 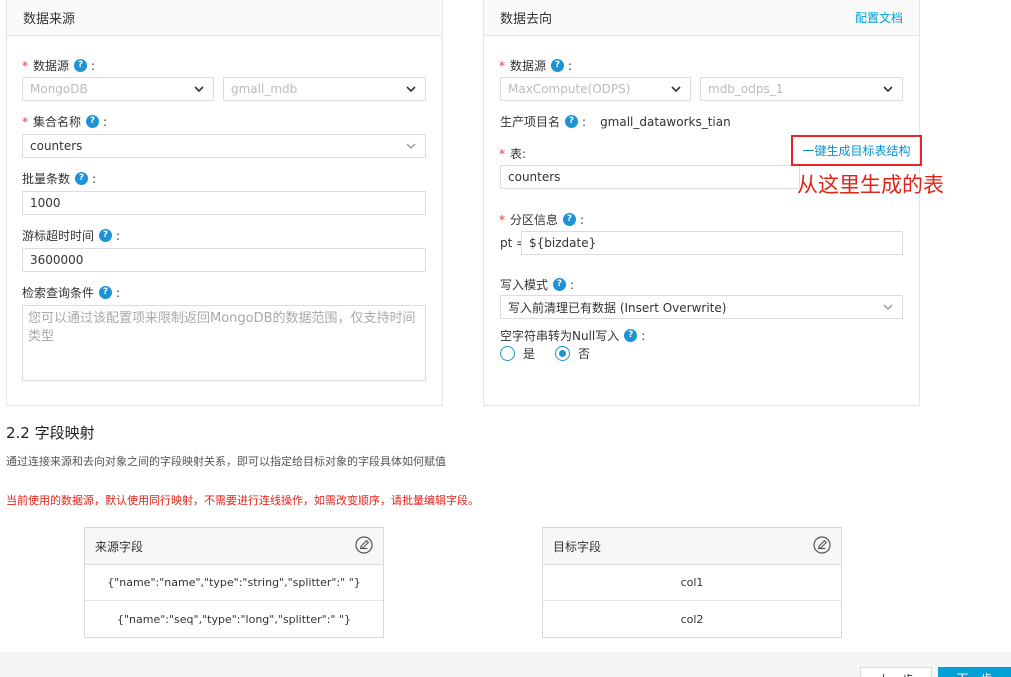 I want to click on source-datasource-name-select: gmall_mdb, so click(x=324, y=89).